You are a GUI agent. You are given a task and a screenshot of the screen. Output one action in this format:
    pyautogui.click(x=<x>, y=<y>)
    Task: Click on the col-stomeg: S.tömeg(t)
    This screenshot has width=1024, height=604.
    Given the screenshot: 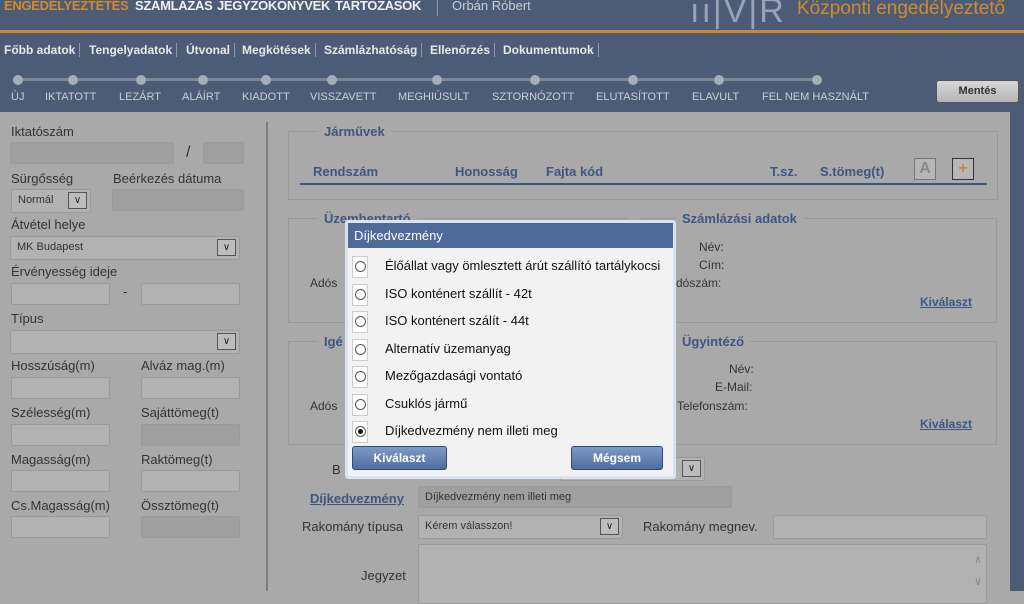 What is the action you would take?
    pyautogui.click(x=852, y=171)
    